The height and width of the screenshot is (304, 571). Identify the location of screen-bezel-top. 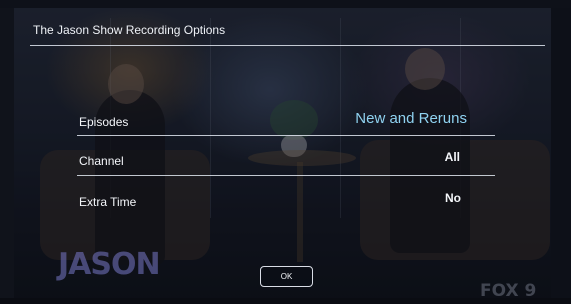
(285, 4).